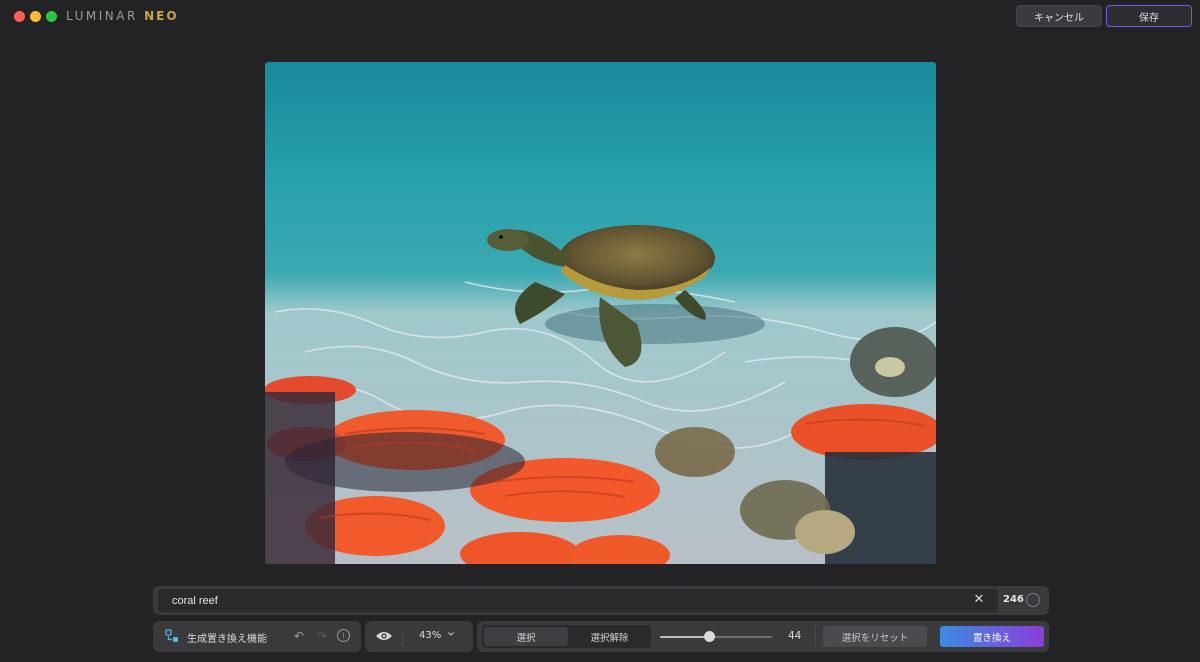 This screenshot has width=1200, height=662. Describe the element at coordinates (430, 635) in the screenshot. I see `zoom-level: 43%` at that location.